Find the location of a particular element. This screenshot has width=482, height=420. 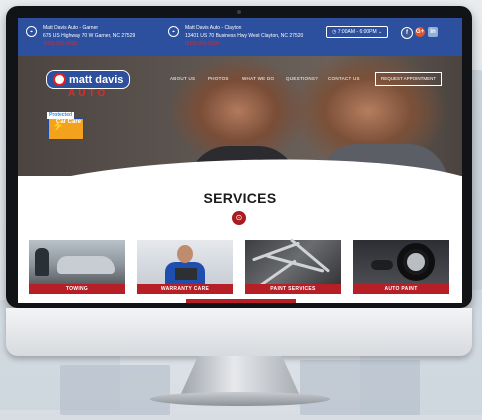

linkedin-icon: in is located at coordinates (433, 32).